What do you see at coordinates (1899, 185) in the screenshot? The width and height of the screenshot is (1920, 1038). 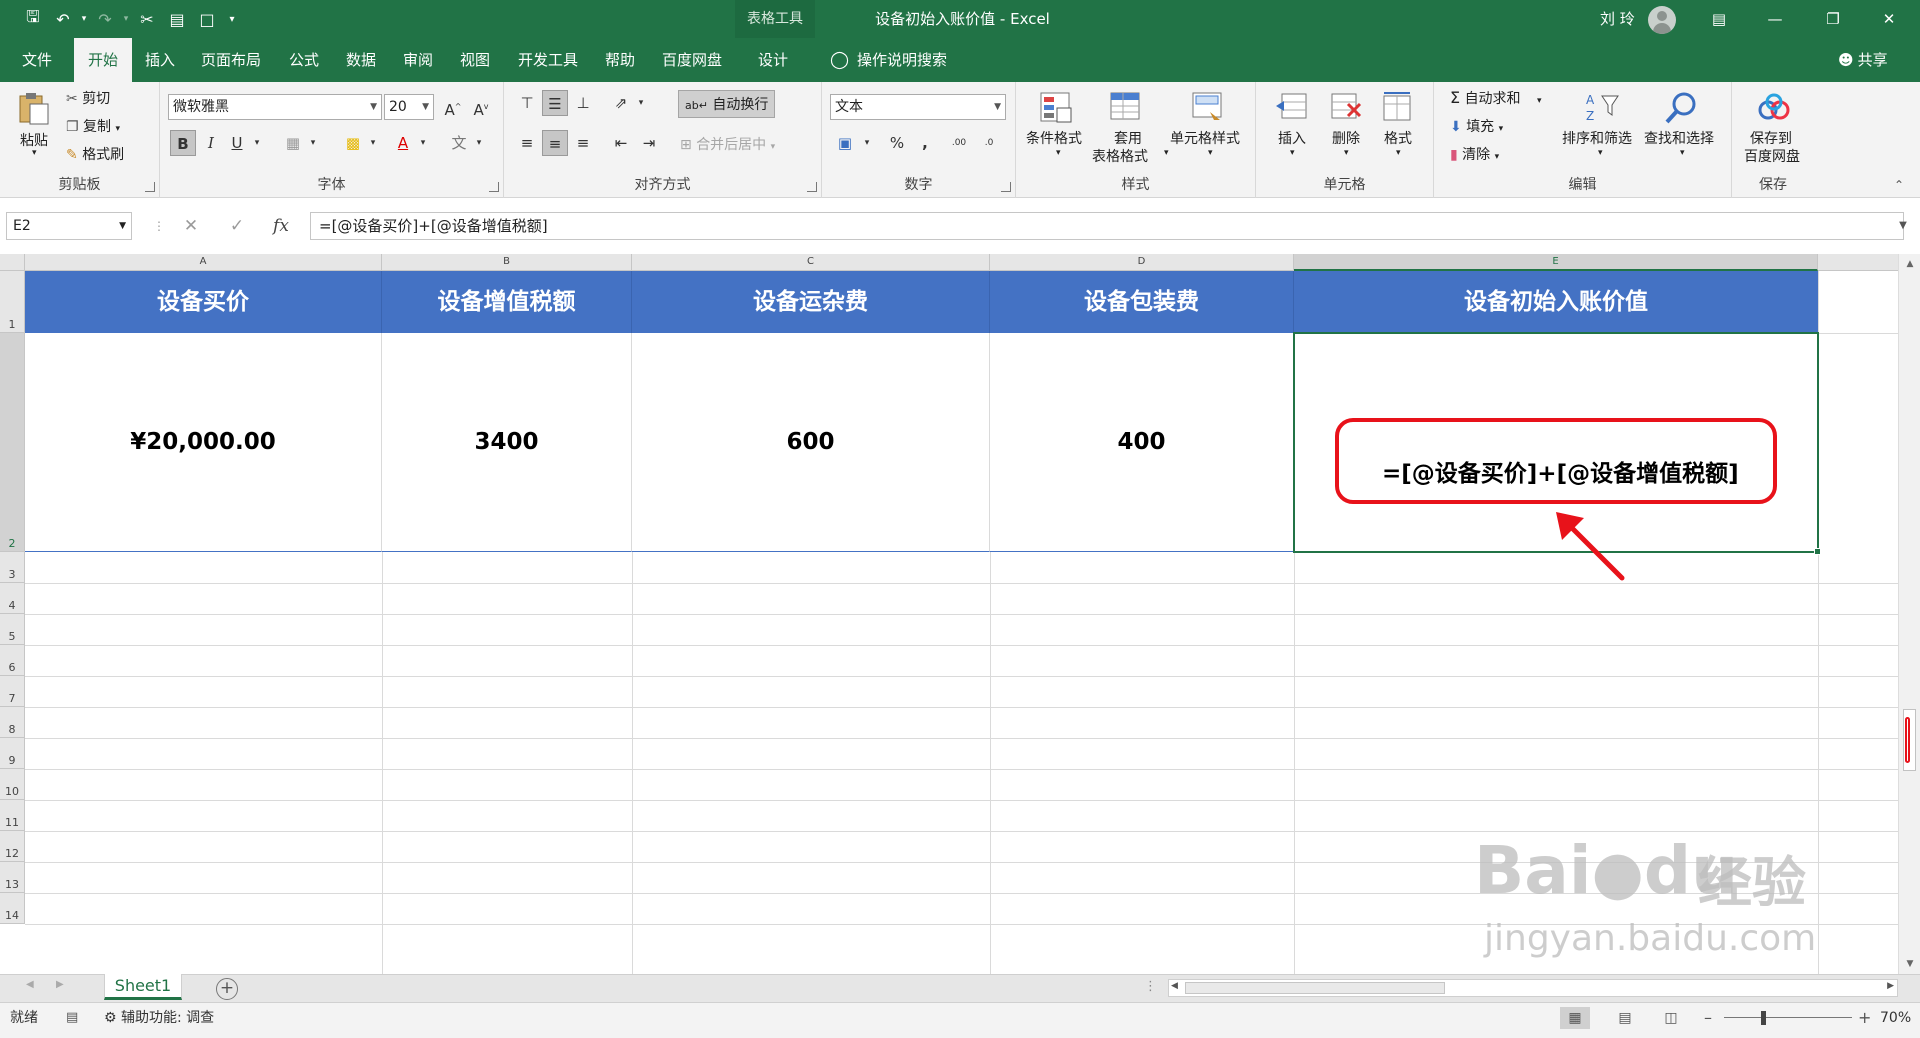 I see `collapse-ribbon-icon: ⌃` at bounding box center [1899, 185].